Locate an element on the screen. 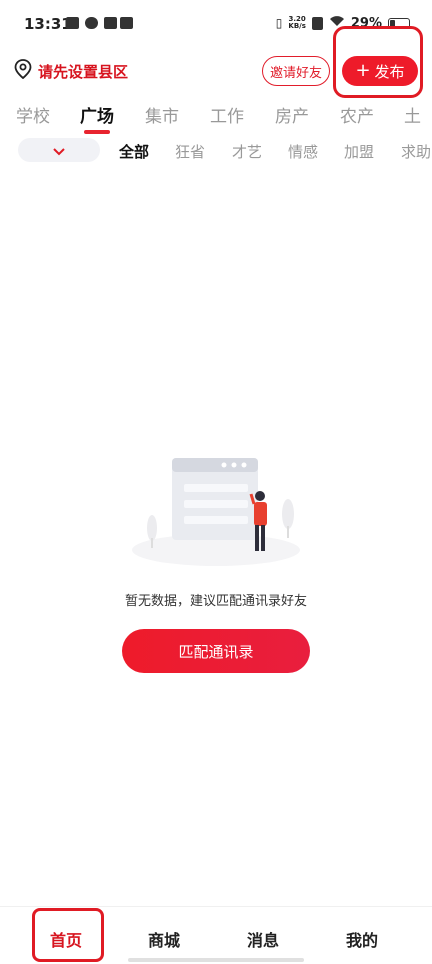 The width and height of the screenshot is (432, 964). publish-highlight-outline is located at coordinates (378, 62).